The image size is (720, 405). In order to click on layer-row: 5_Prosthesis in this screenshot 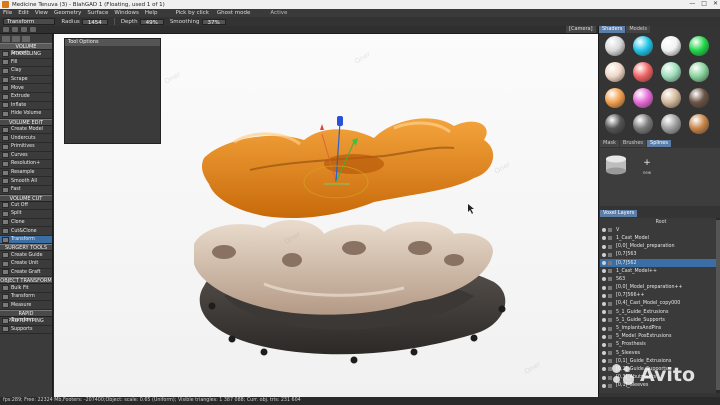, I will do `click(660, 345)`.